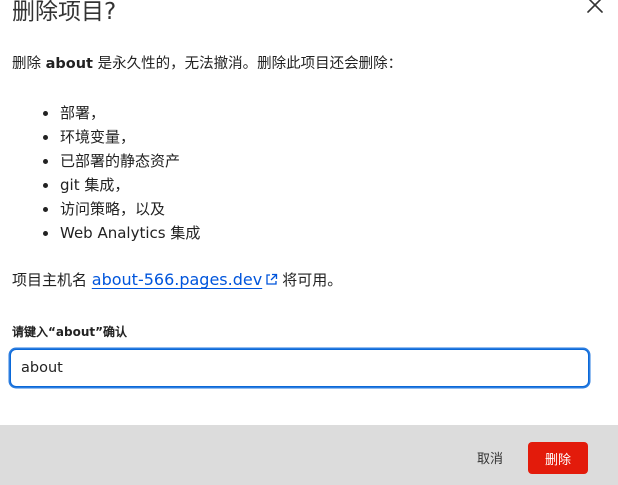 Image resolution: width=618 pixels, height=485 pixels. What do you see at coordinates (312, 280) in the screenshot?
I see `hostname-suffix: 将可用。` at bounding box center [312, 280].